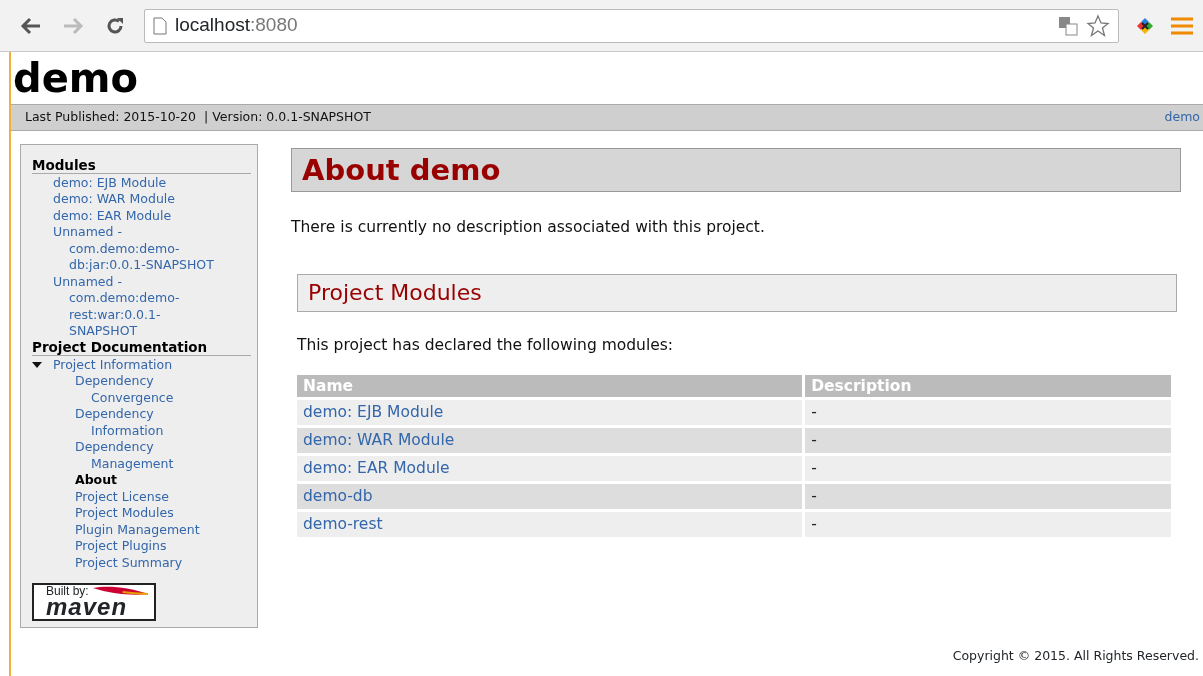  I want to click on nav-link: Project Plugins, so click(121, 546).